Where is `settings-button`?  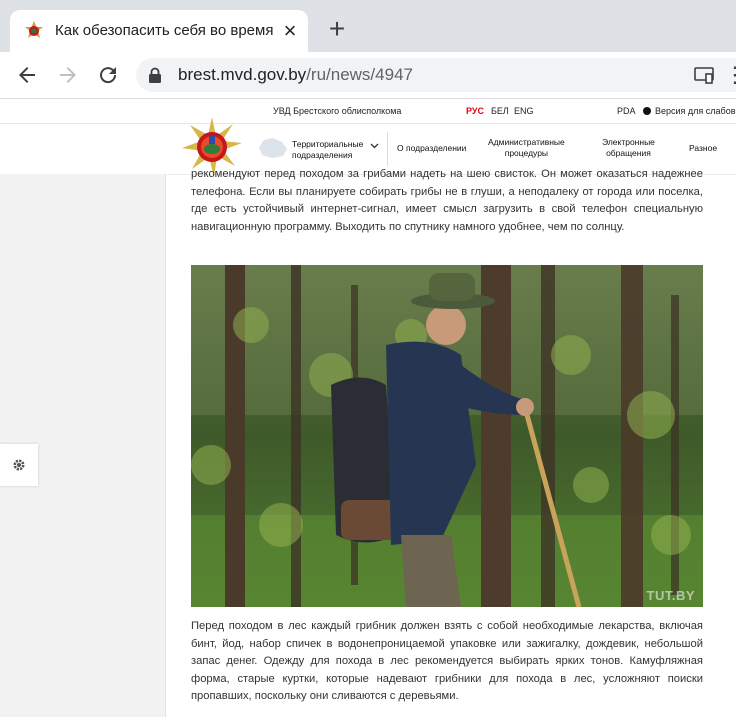
settings-button is located at coordinates (19, 465).